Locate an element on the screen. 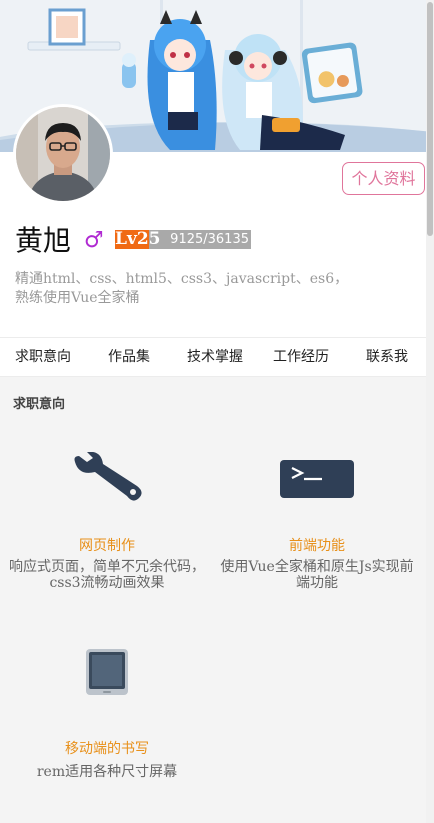  male-icon: ♂ is located at coordinates (94, 240).